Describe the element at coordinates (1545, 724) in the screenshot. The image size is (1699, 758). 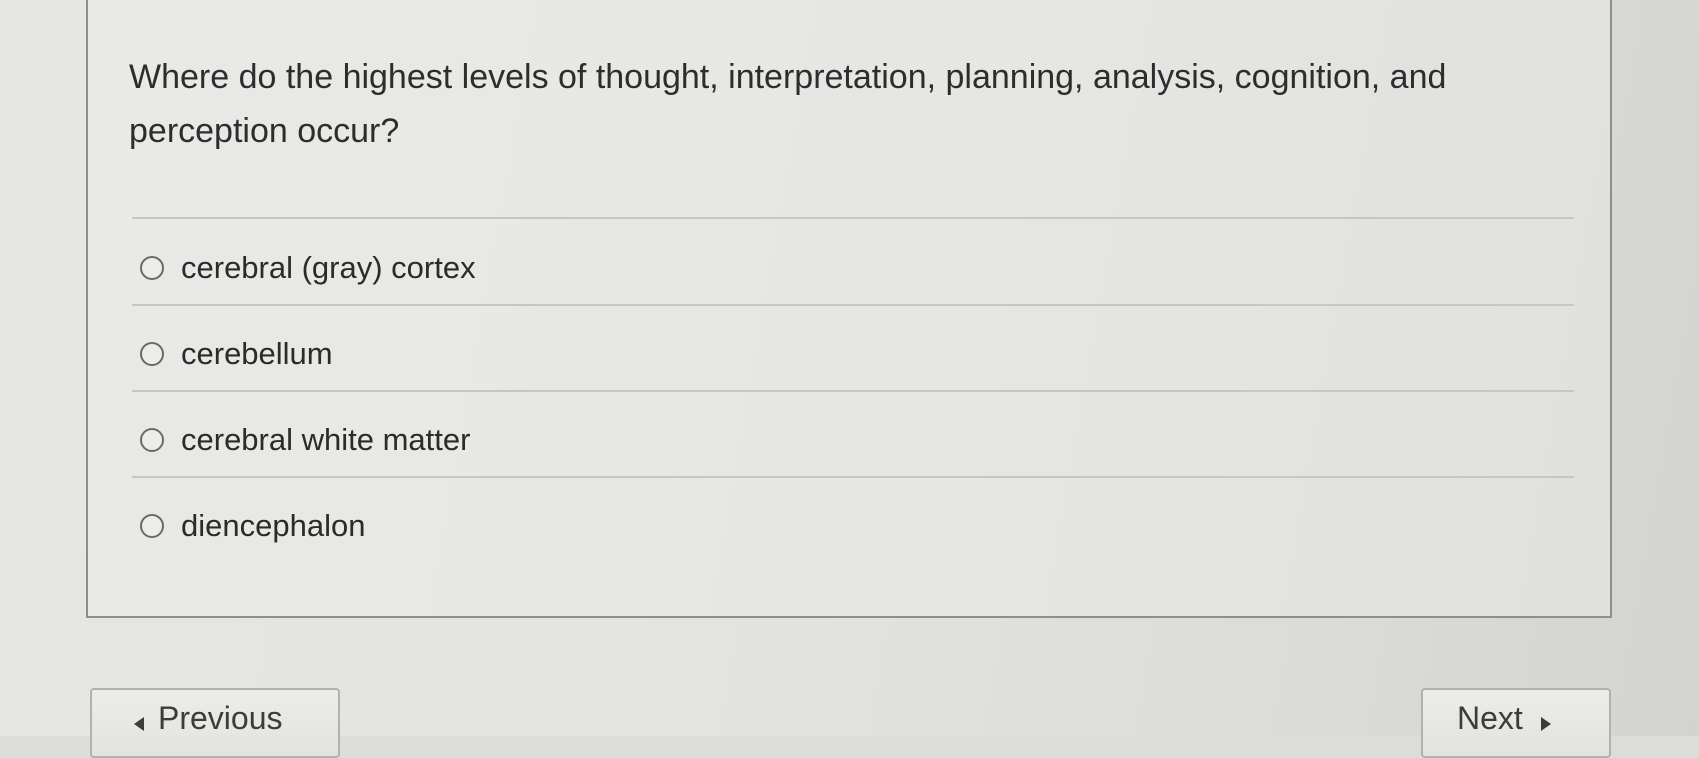
I see `caret-right-icon` at that location.